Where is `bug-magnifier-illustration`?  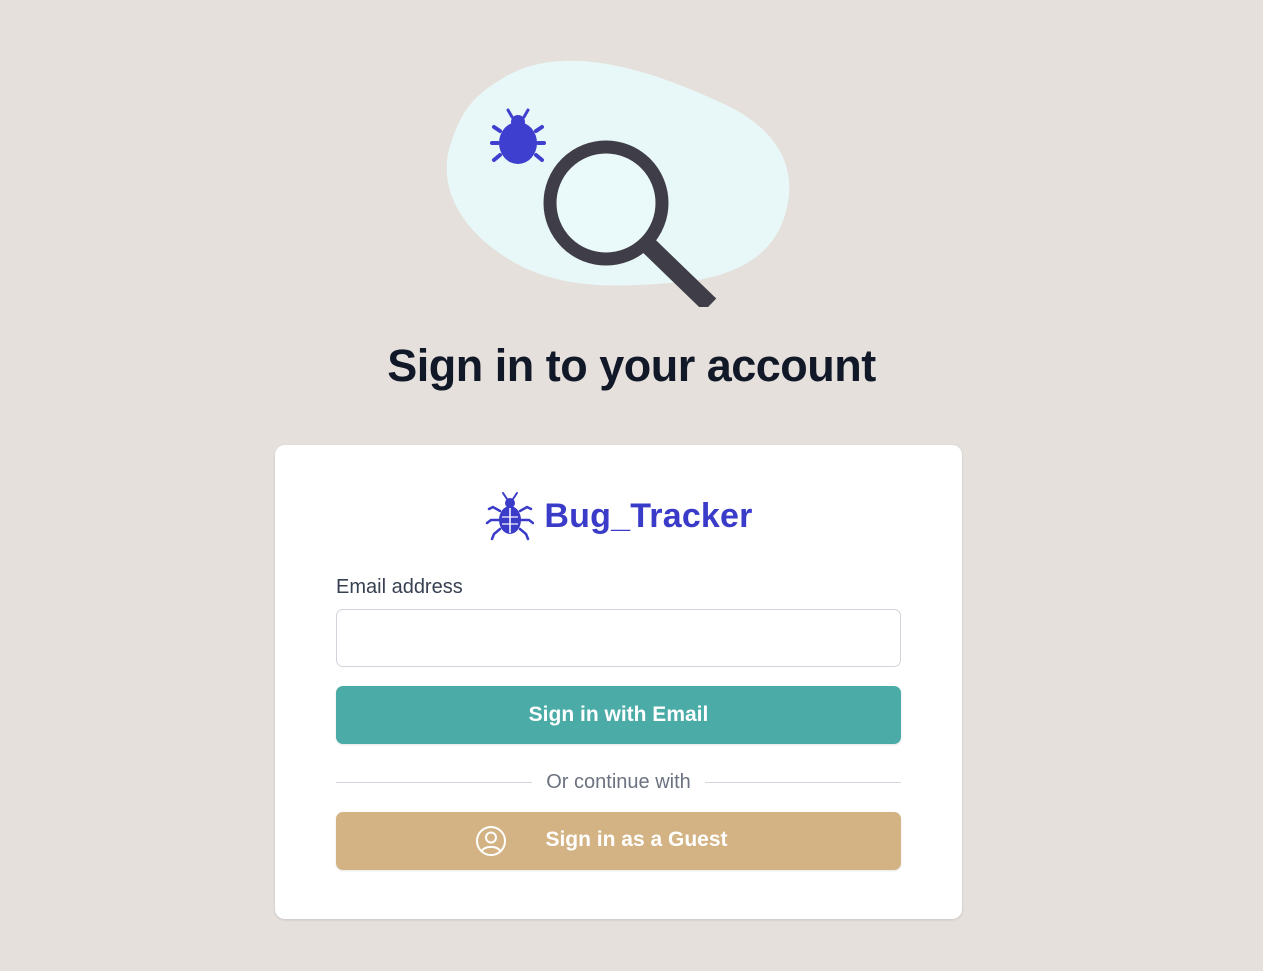
bug-magnifier-illustration is located at coordinates (618, 183).